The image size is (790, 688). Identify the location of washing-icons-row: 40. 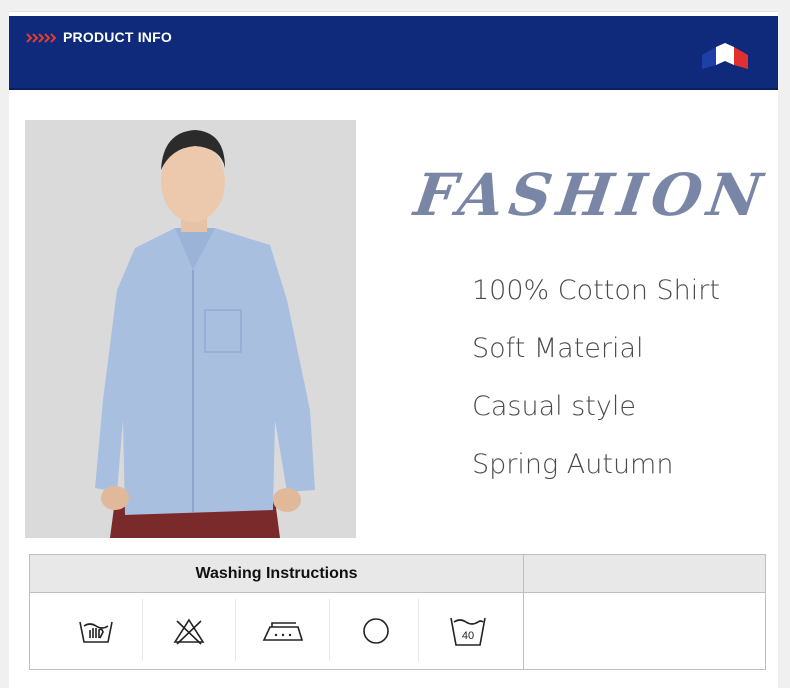
(277, 631).